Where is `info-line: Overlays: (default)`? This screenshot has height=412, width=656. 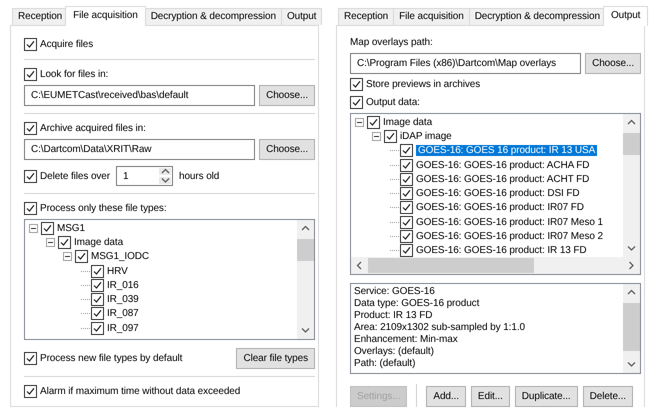
info-line: Overlays: (default) is located at coordinates (394, 352).